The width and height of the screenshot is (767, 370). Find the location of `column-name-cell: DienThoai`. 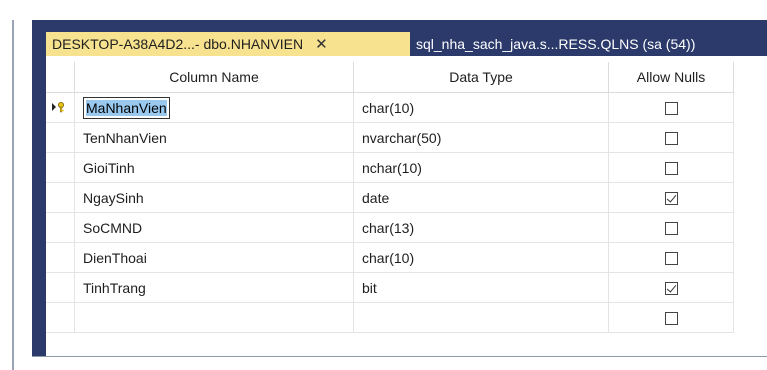

column-name-cell: DienThoai is located at coordinates (214, 257).